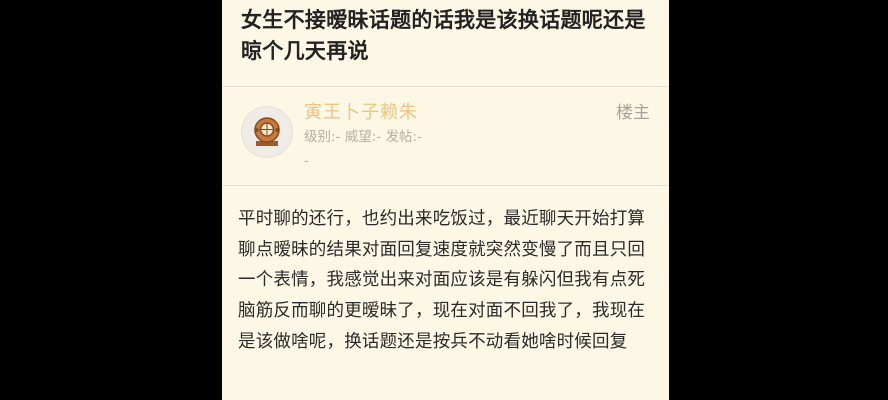 Image resolution: width=888 pixels, height=400 pixels. I want to click on posts-label: 发帖:-, so click(403, 137).